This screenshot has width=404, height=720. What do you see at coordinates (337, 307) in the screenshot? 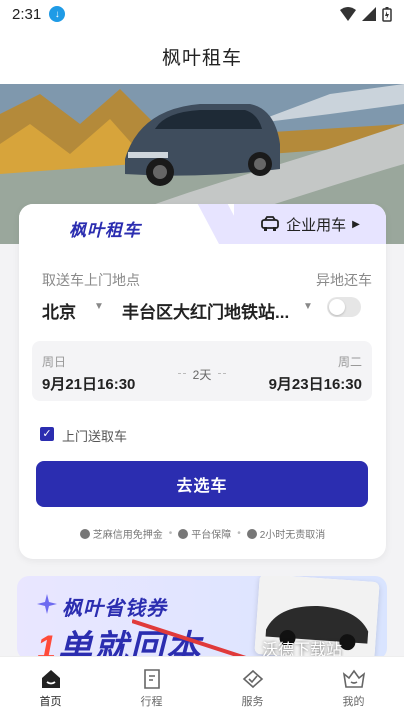
I see `toggle-knob` at bounding box center [337, 307].